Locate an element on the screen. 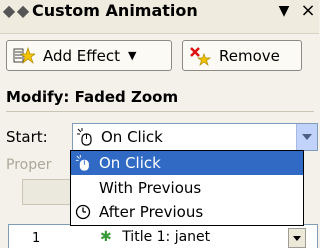 This screenshot has width=320, height=248. forward-arrow-icon: ◆ is located at coordinates (23, 11).